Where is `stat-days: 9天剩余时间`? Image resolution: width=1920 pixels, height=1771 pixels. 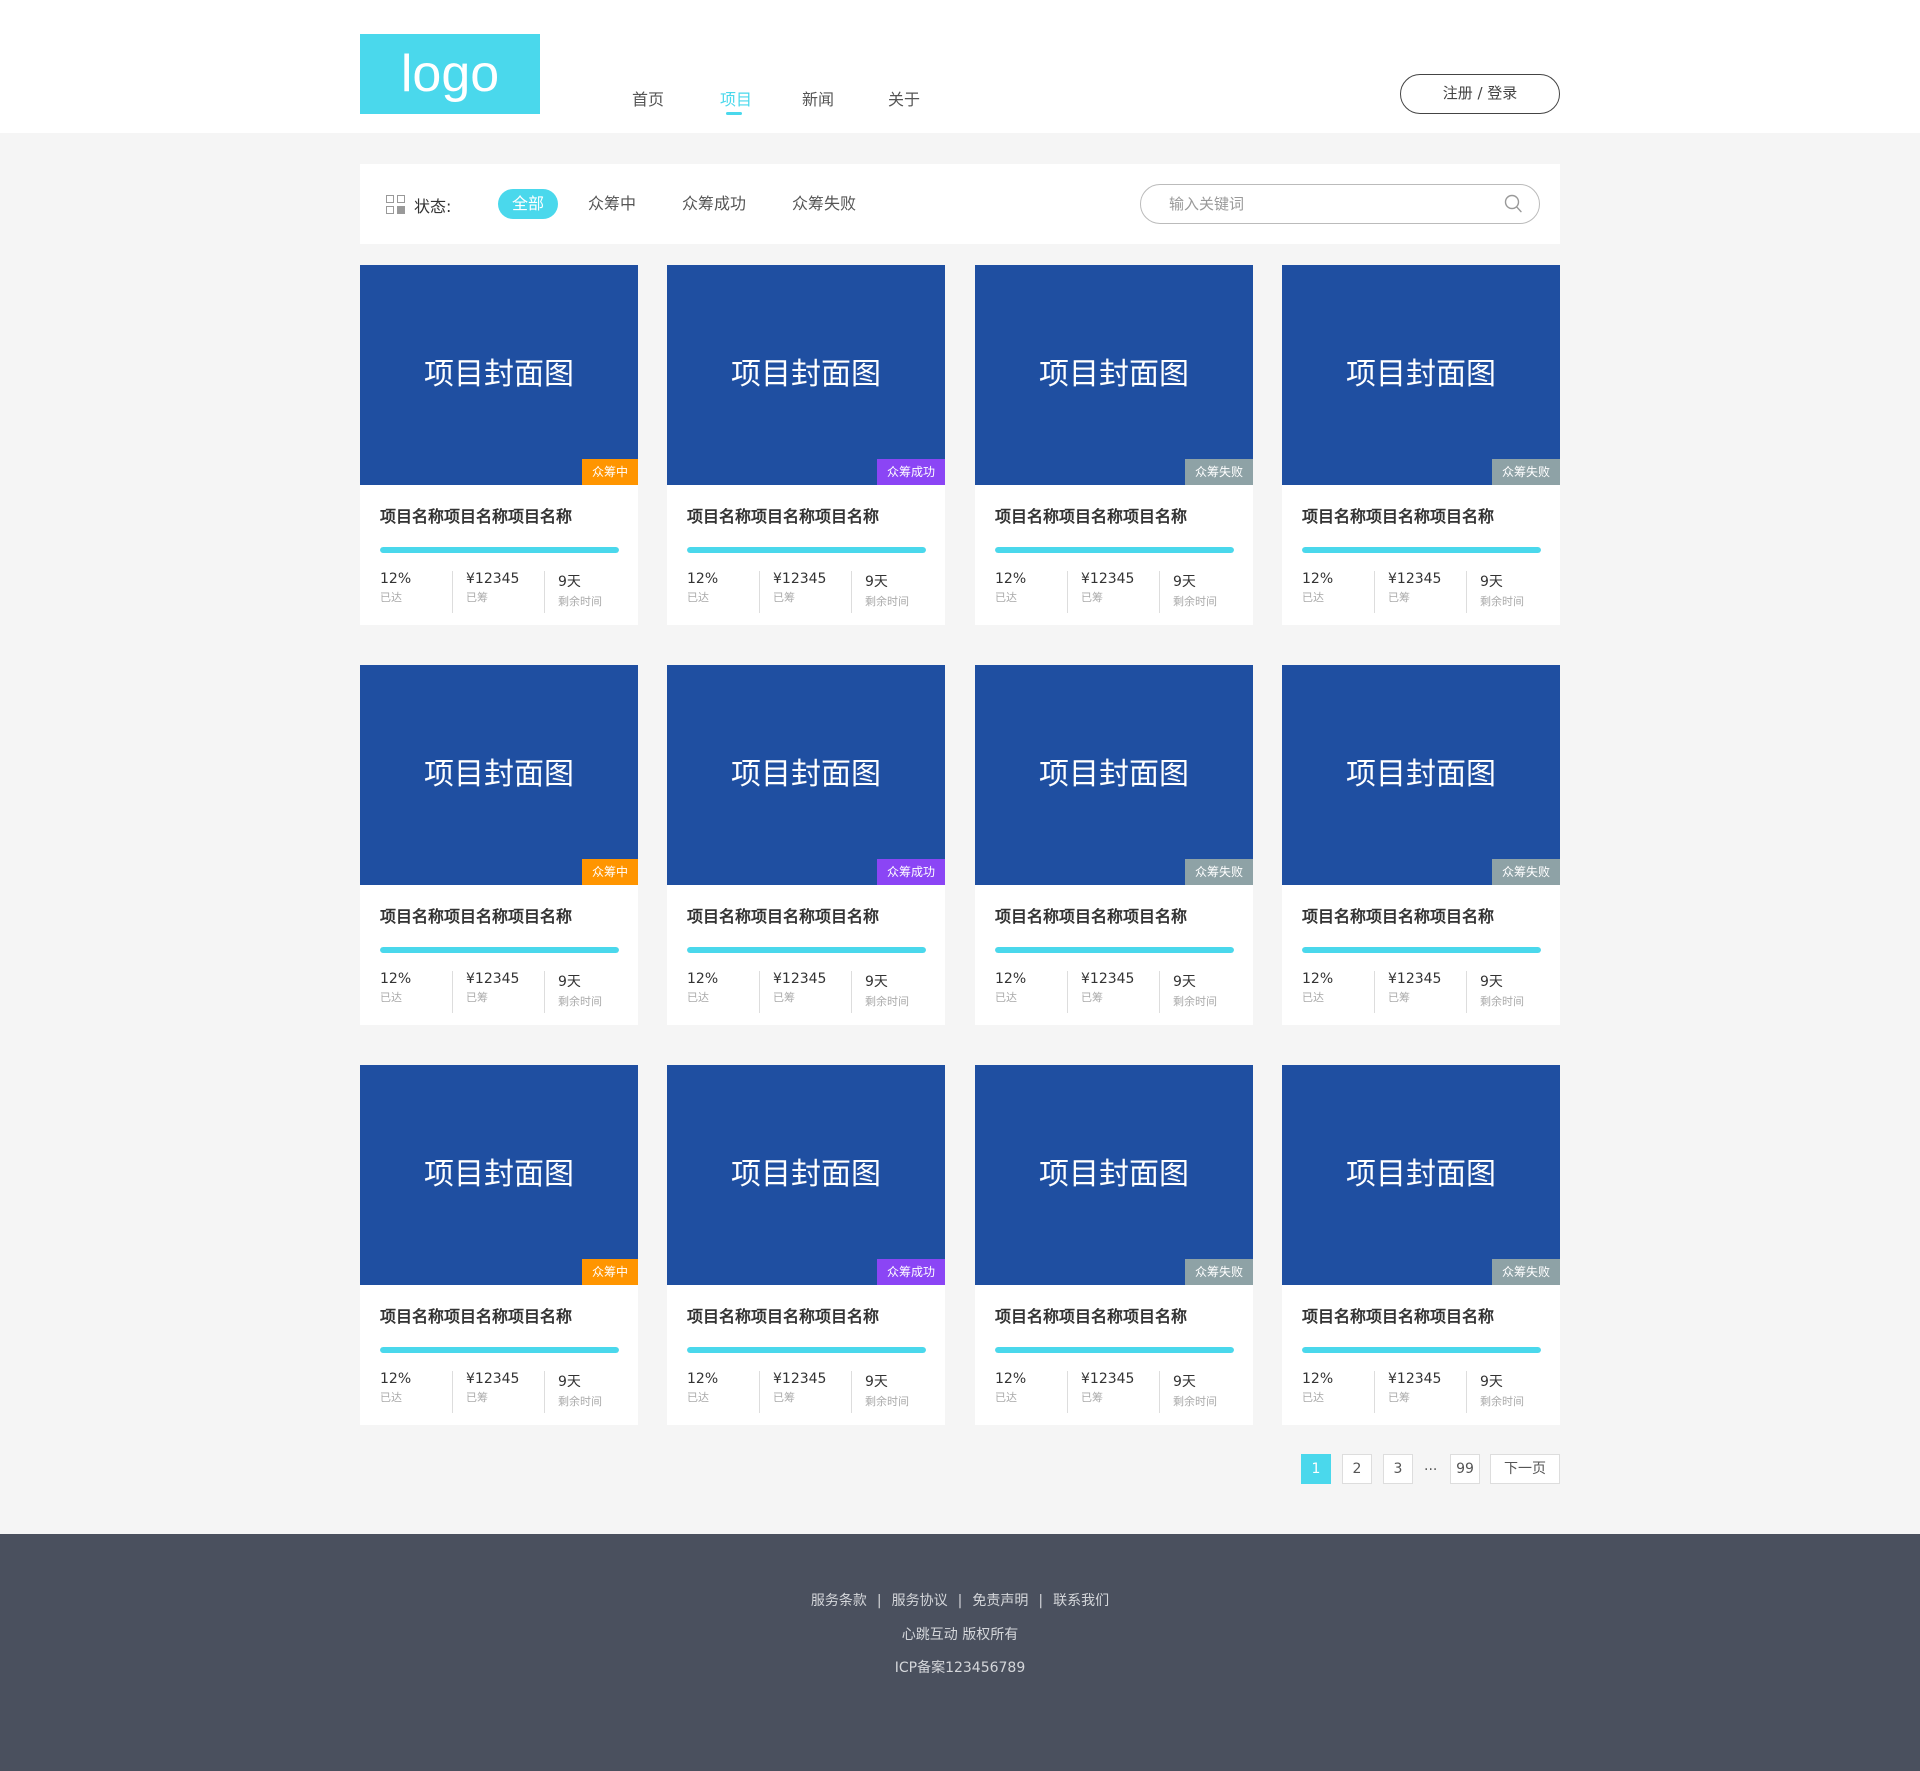
stat-days: 9天剩余时间 is located at coordinates (1502, 590).